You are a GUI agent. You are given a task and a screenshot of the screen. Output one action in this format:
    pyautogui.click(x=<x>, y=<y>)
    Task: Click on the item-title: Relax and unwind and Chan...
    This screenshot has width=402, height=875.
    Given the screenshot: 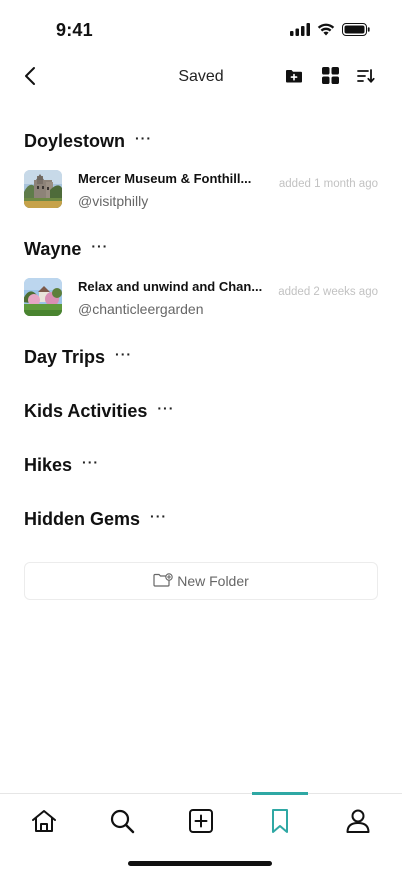 What is the action you would take?
    pyautogui.click(x=170, y=286)
    